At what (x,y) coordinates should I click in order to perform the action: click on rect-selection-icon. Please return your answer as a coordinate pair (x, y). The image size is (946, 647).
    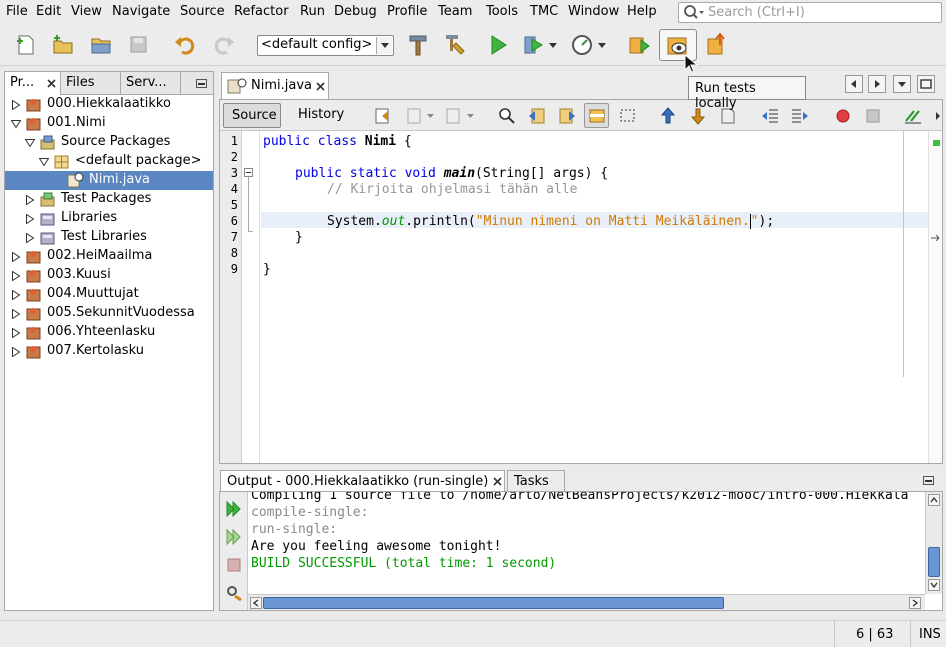
    Looking at the image, I should click on (628, 116).